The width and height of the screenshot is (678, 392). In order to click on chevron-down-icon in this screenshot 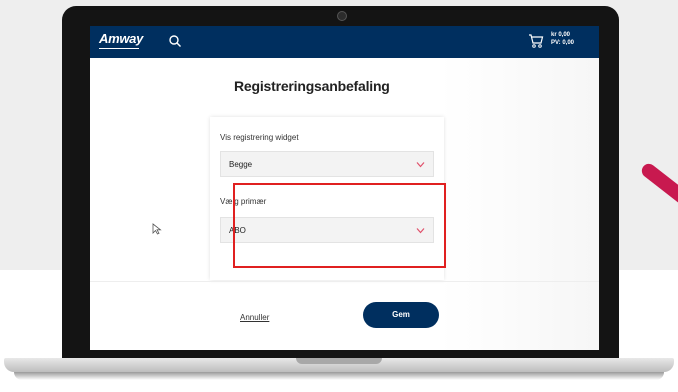, I will do `click(420, 165)`.